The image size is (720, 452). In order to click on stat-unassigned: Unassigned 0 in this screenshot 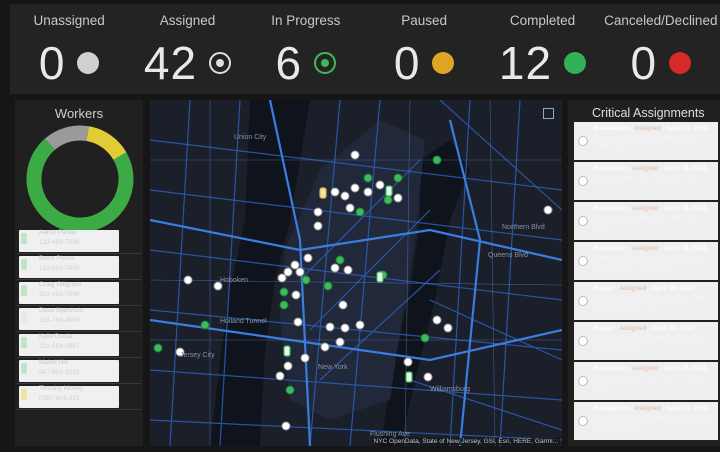, I will do `click(69, 49)`.